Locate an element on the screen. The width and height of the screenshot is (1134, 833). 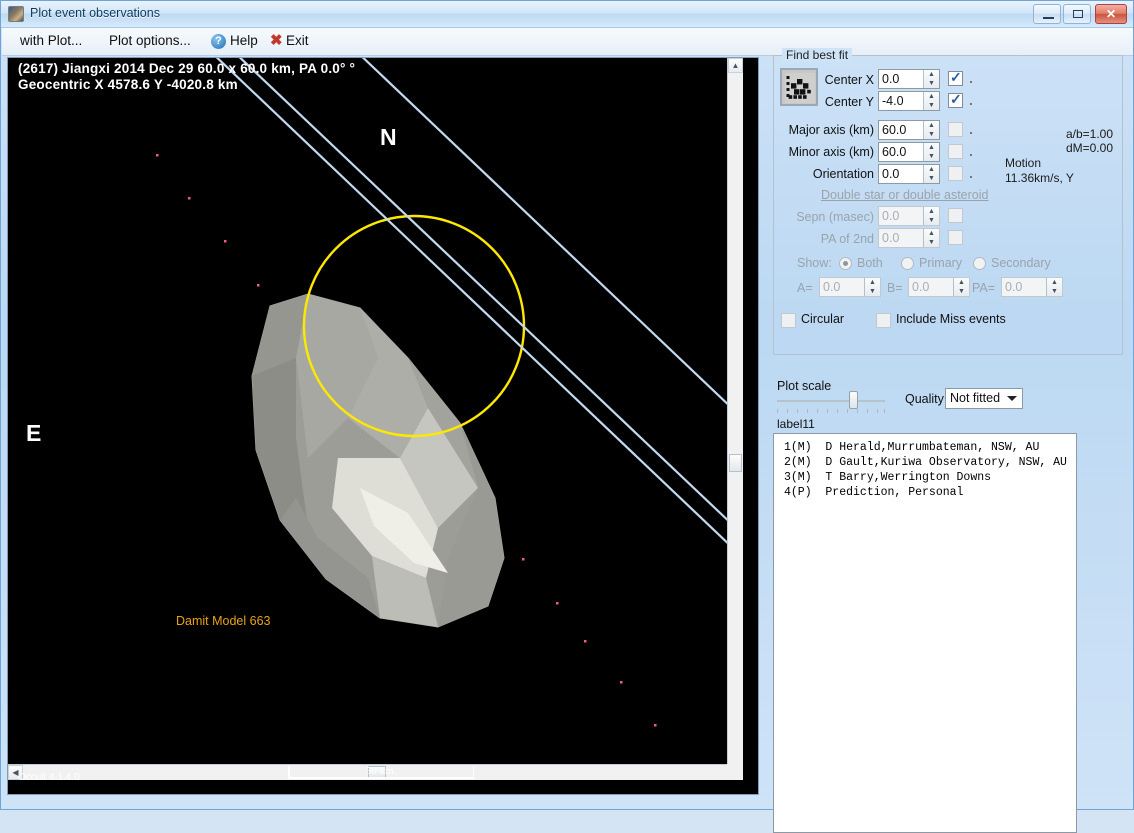
list-item: 2(M) D Gault,Kuriwa Observatory, NSW, AU is located at coordinates (925, 462).